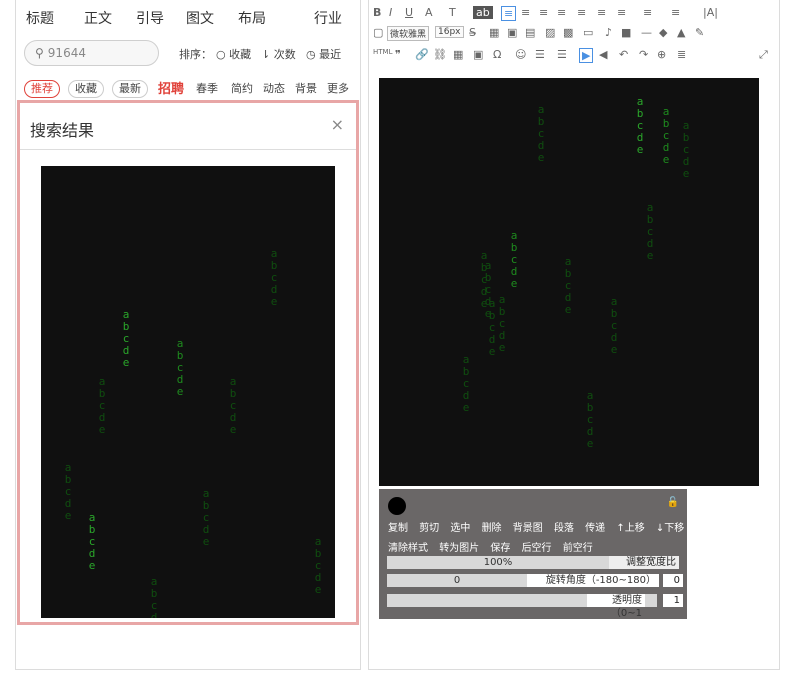  Describe the element at coordinates (497, 54) in the screenshot. I see `special-char-icon: Ω` at that location.